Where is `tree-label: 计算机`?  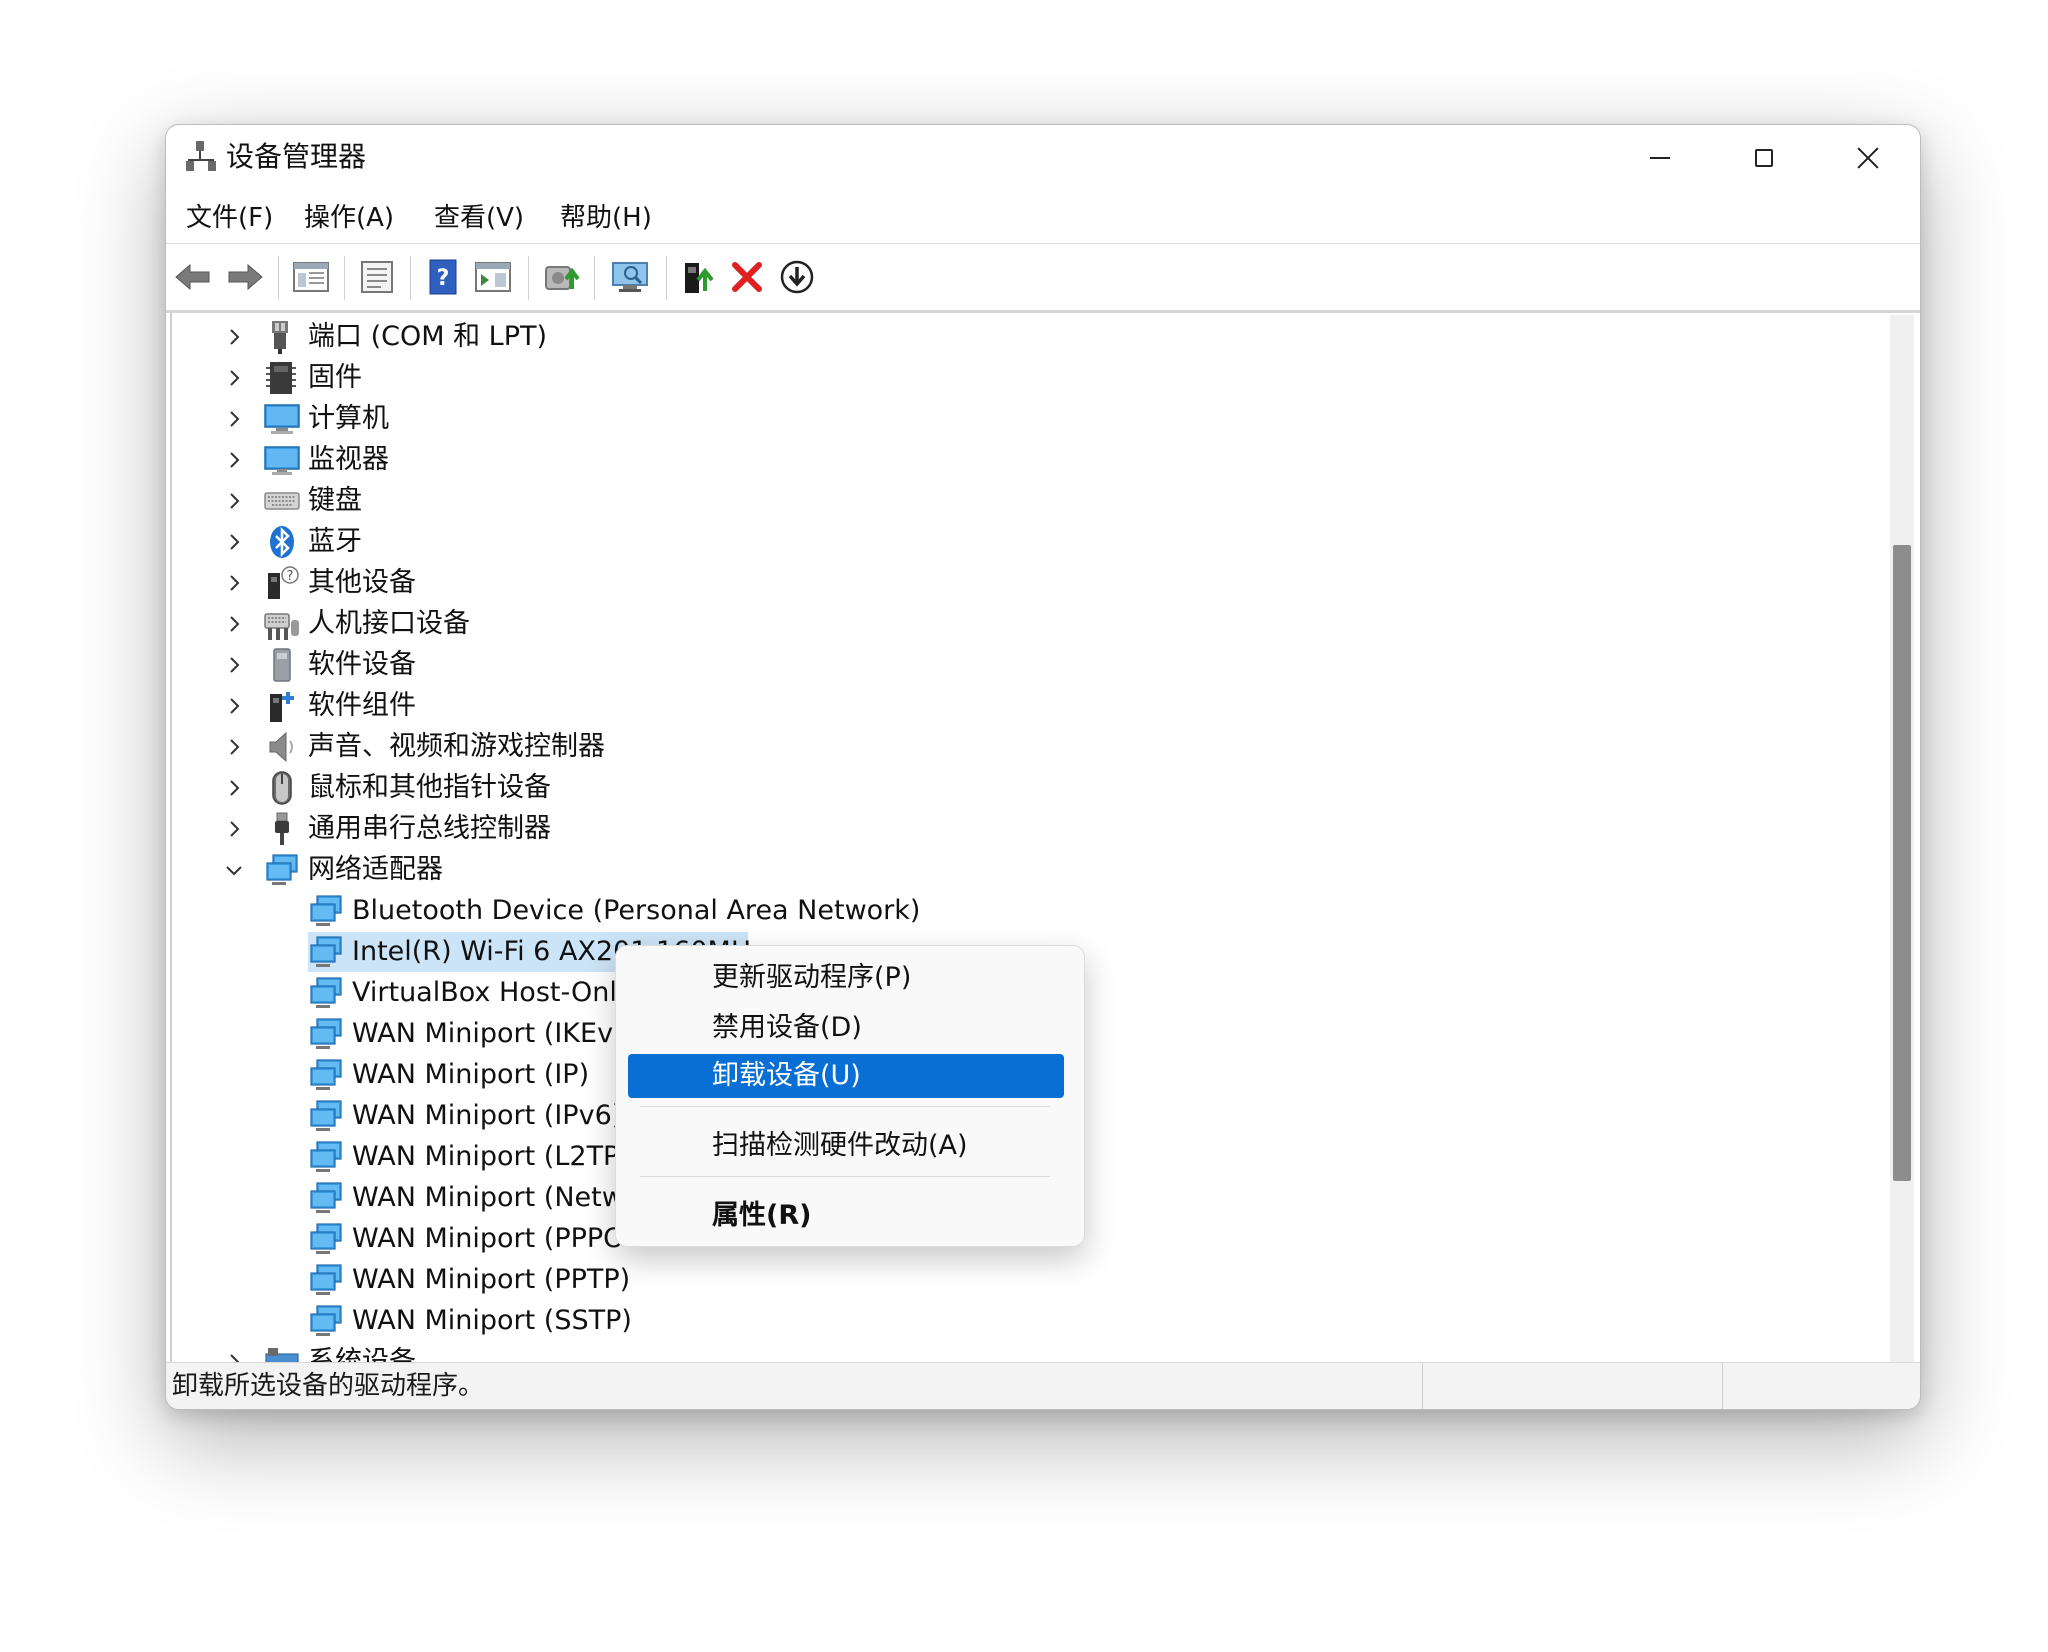
tree-label: 计算机 is located at coordinates (348, 418).